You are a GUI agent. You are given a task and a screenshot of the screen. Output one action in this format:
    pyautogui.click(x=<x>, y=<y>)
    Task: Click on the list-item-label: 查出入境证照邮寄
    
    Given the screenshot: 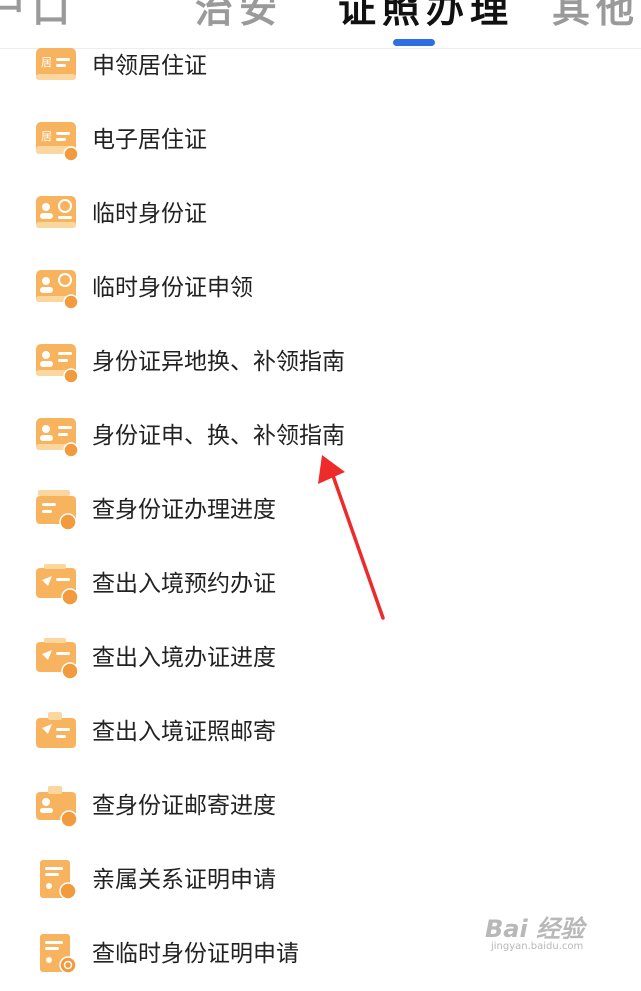 What is the action you would take?
    pyautogui.click(x=184, y=732)
    